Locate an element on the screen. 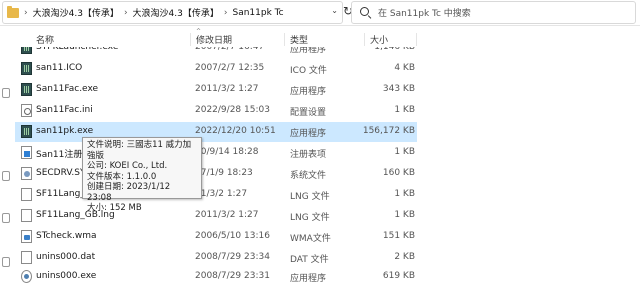 This screenshot has width=640, height=287. tooltip-company: 公司: KOEI Co., Ltd. is located at coordinates (127, 166).